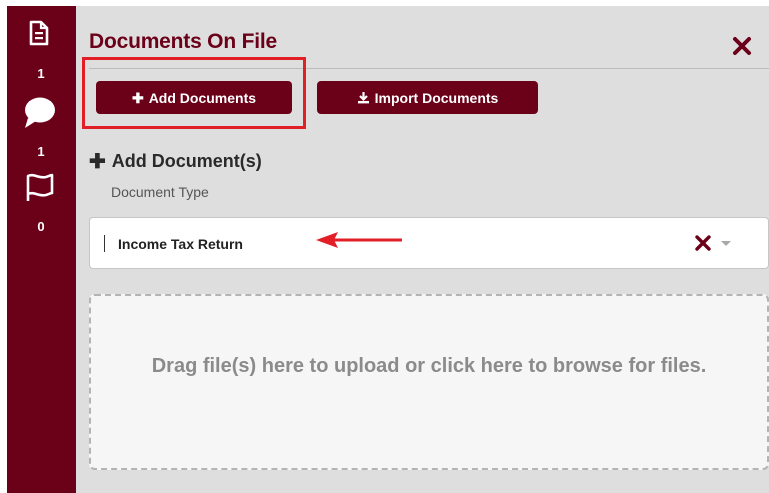  I want to click on add-documents-button: ✚ Add Documents, so click(194, 97).